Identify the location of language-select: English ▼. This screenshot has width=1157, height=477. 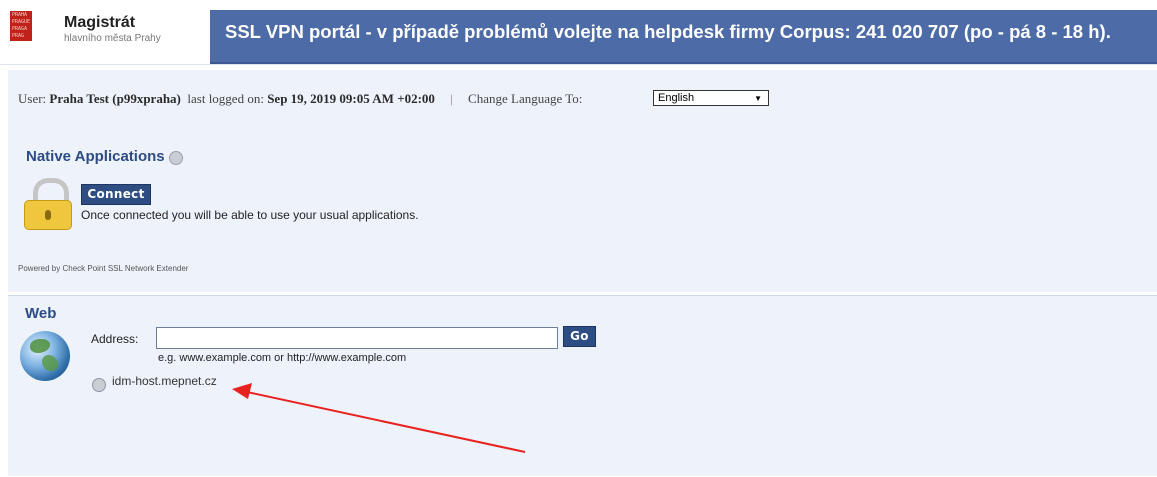
(711, 98).